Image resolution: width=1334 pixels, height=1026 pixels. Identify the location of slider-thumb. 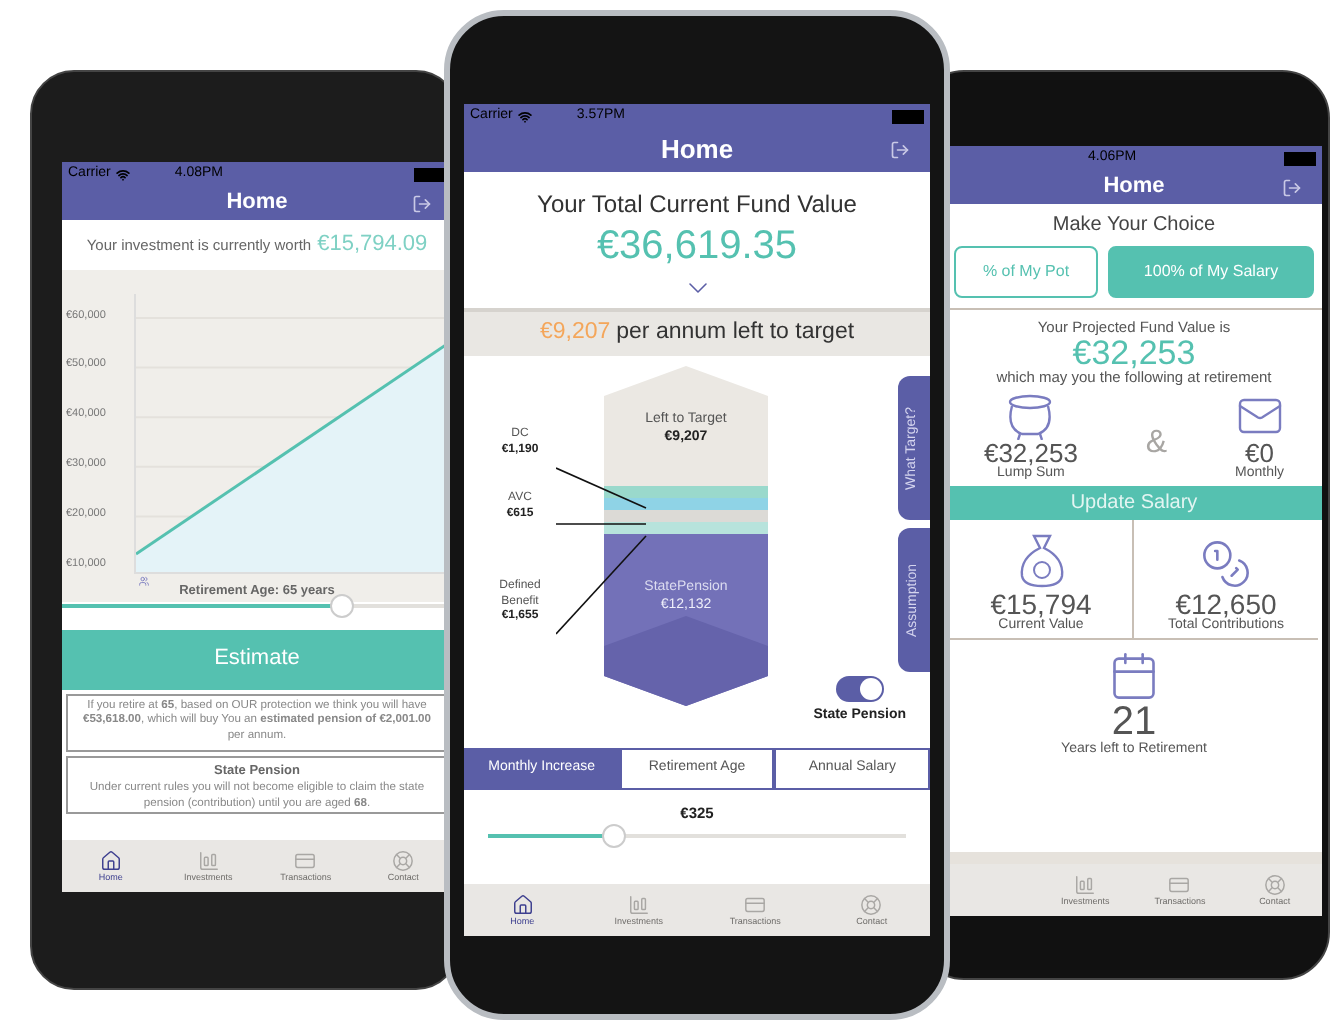
(613, 836).